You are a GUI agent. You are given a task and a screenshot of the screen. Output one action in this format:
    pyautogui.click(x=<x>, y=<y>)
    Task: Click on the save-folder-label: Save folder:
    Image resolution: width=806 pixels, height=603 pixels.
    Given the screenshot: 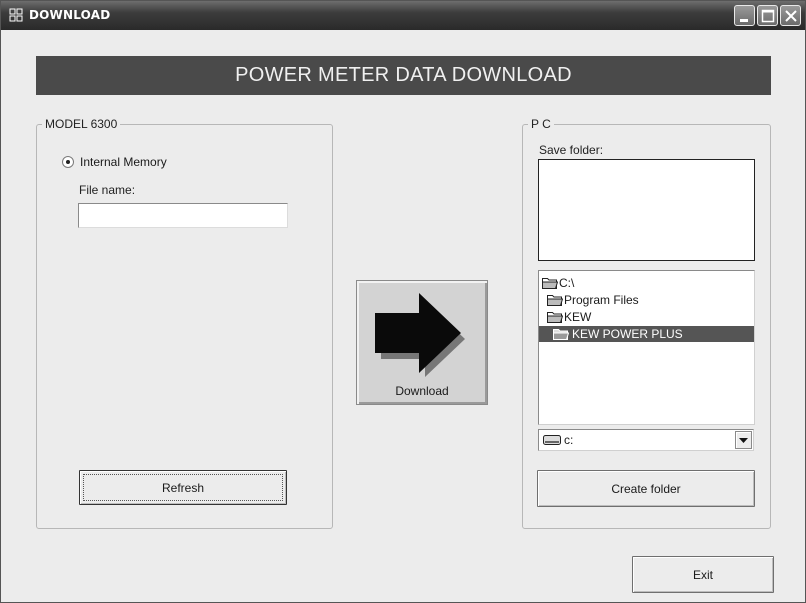 What is the action you would take?
    pyautogui.click(x=571, y=150)
    